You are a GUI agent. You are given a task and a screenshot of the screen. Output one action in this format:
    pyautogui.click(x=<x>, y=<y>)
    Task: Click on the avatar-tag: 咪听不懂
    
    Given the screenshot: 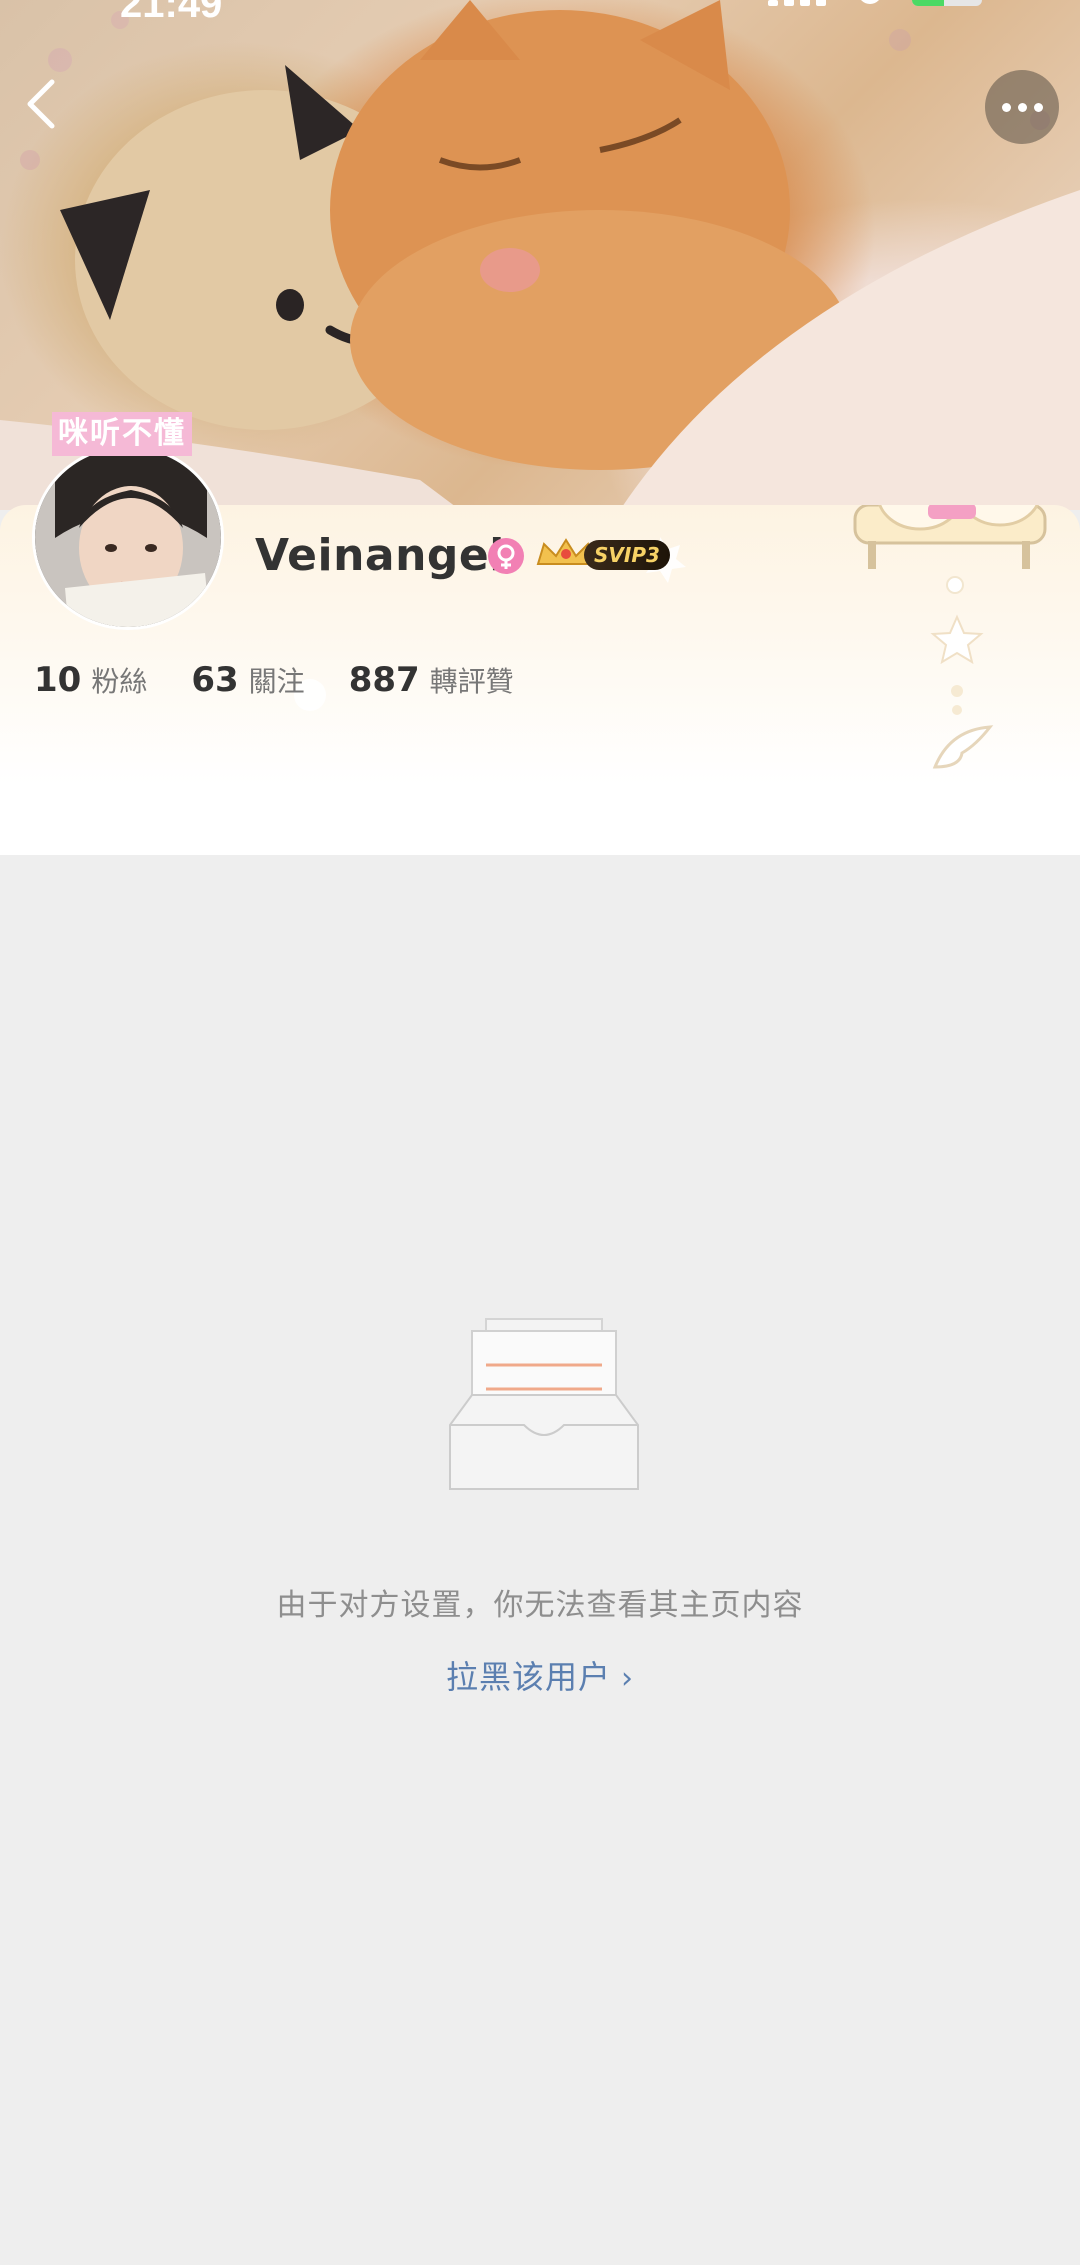 What is the action you would take?
    pyautogui.click(x=122, y=434)
    